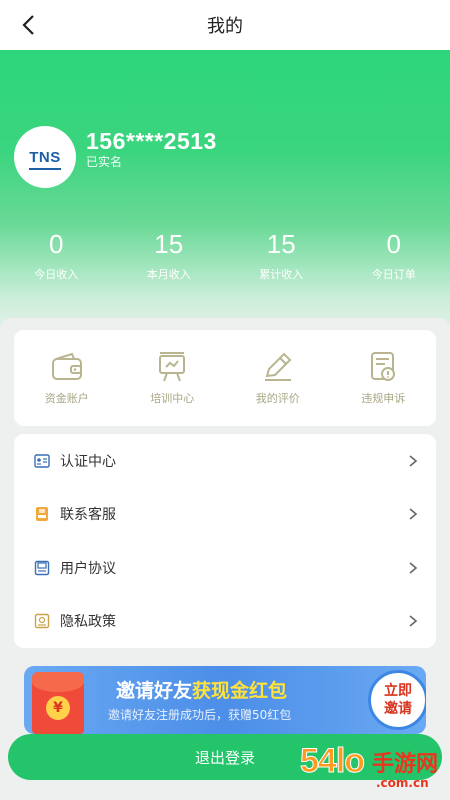 The width and height of the screenshot is (450, 800). Describe the element at coordinates (66, 398) in the screenshot. I see `quick-action-label: 资金账户` at that location.